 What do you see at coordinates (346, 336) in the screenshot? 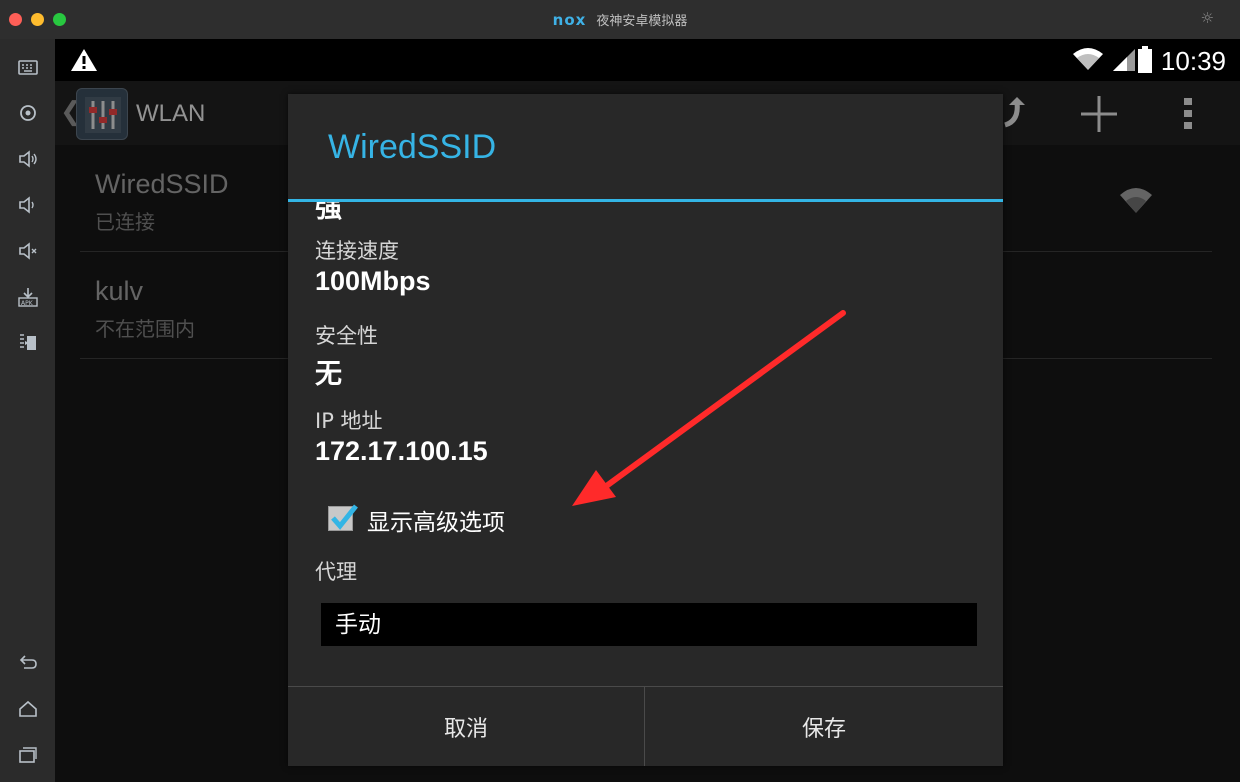
I see `security-label: 安全性` at bounding box center [346, 336].